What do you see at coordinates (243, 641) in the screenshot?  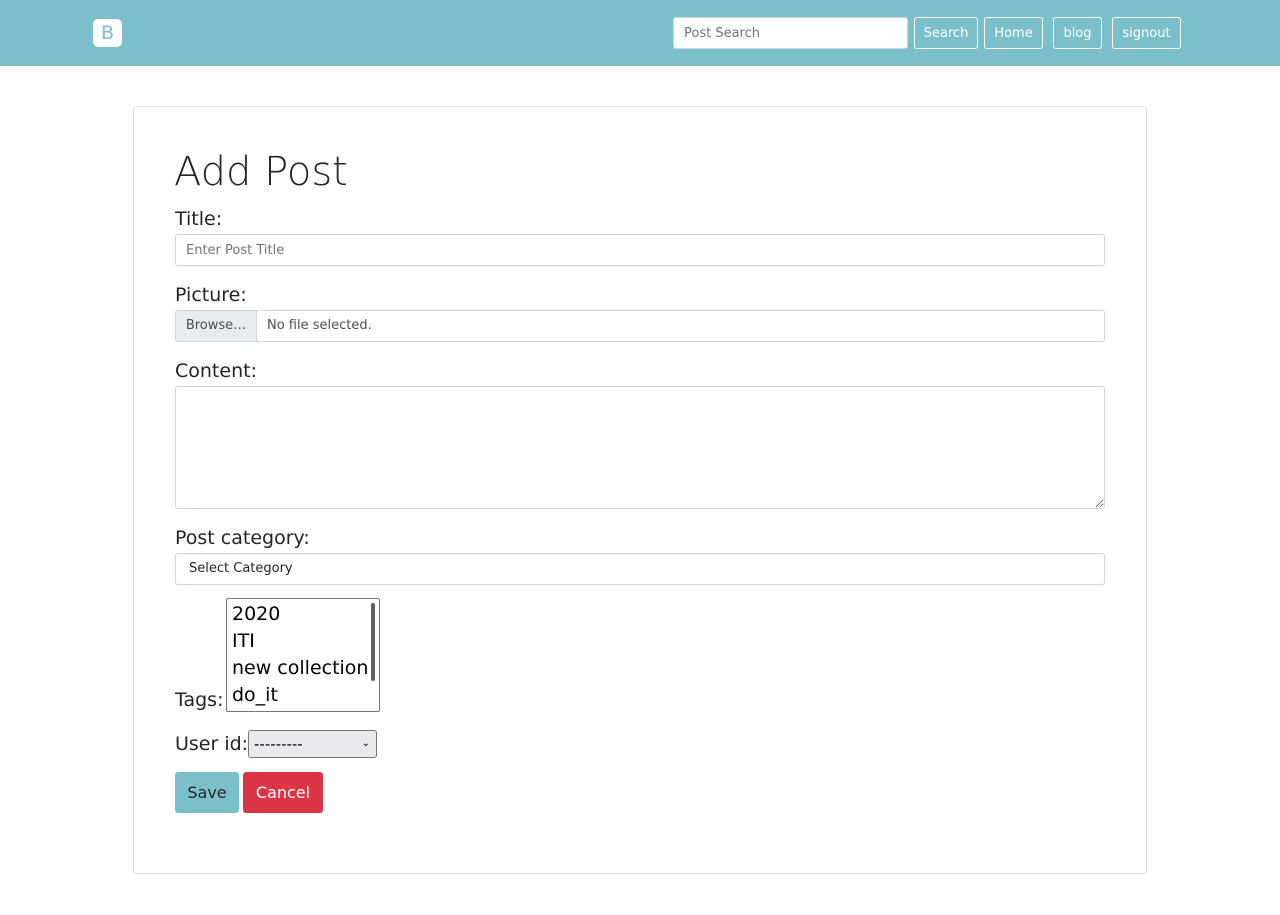 I see `tag-option: ITI` at bounding box center [243, 641].